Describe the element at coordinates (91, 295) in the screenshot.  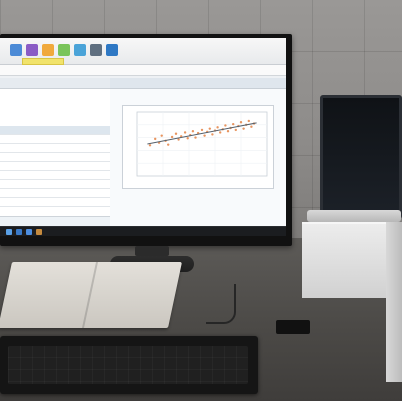
I see `open-notebook` at that location.